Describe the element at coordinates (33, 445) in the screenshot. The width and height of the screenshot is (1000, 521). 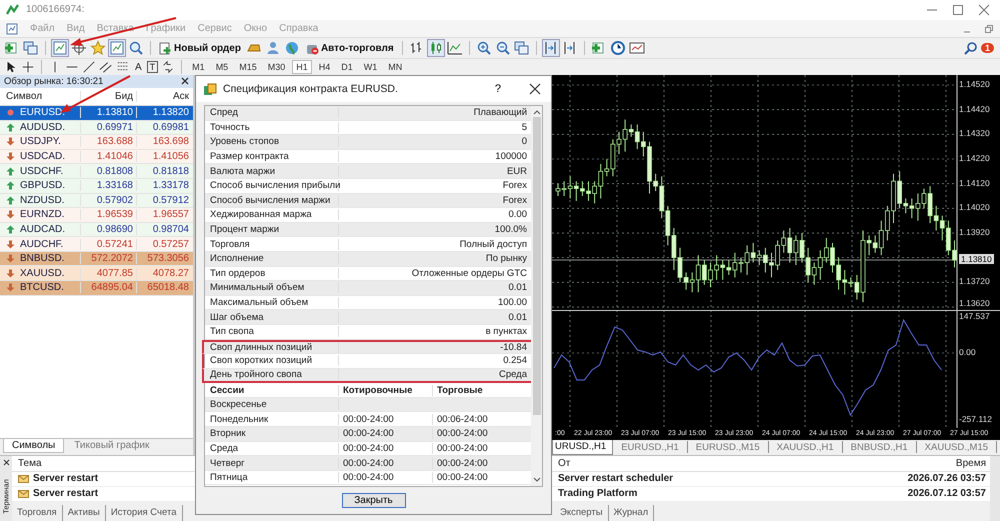
I see `panel-tab: Символы` at that location.